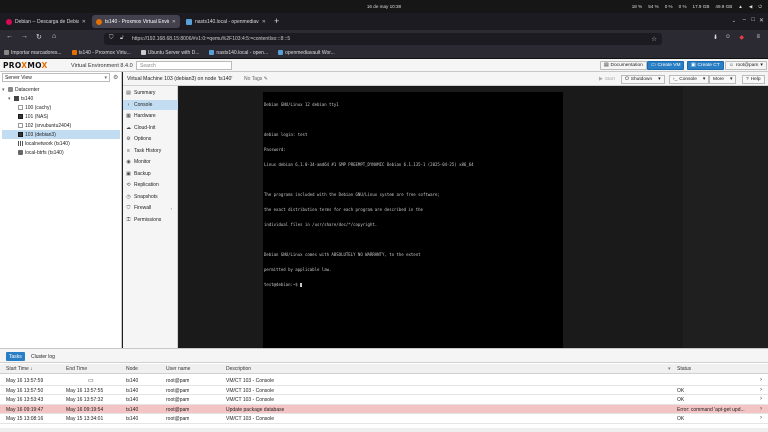 The image size is (768, 432). Describe the element at coordinates (150, 151) in the screenshot. I see `menu-task-history: ≡ Task History` at that location.